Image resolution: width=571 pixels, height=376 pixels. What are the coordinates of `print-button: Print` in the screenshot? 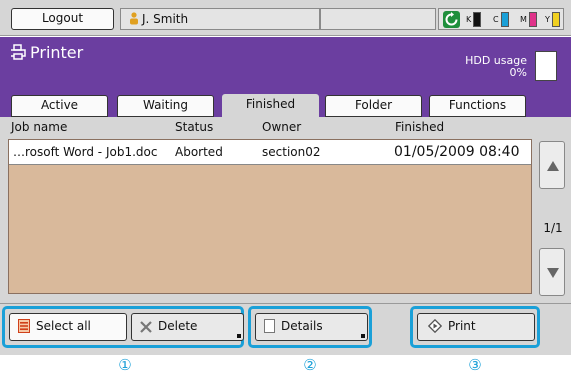 It's located at (476, 327).